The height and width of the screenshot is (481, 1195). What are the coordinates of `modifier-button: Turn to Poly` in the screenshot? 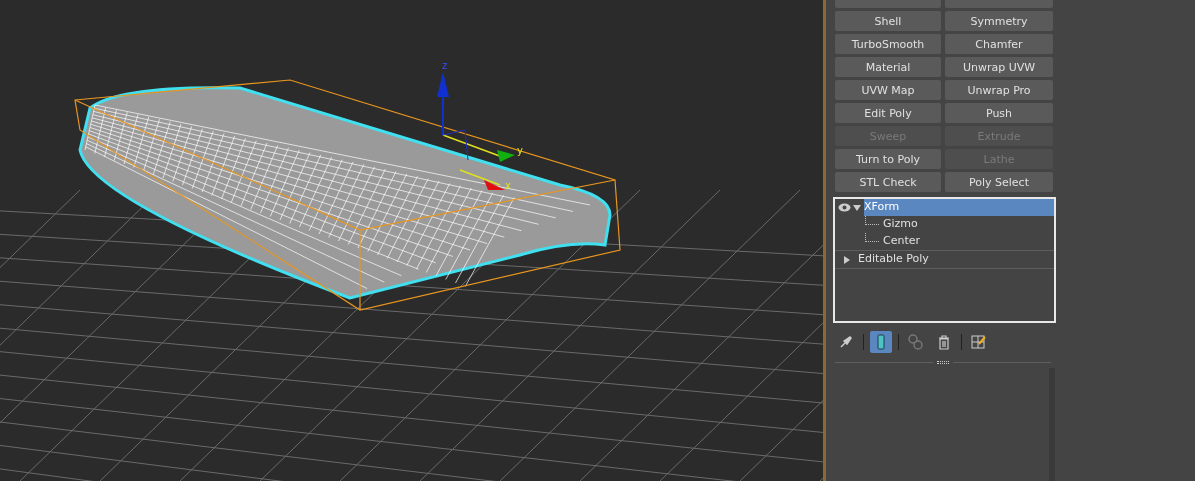 It's located at (888, 159).